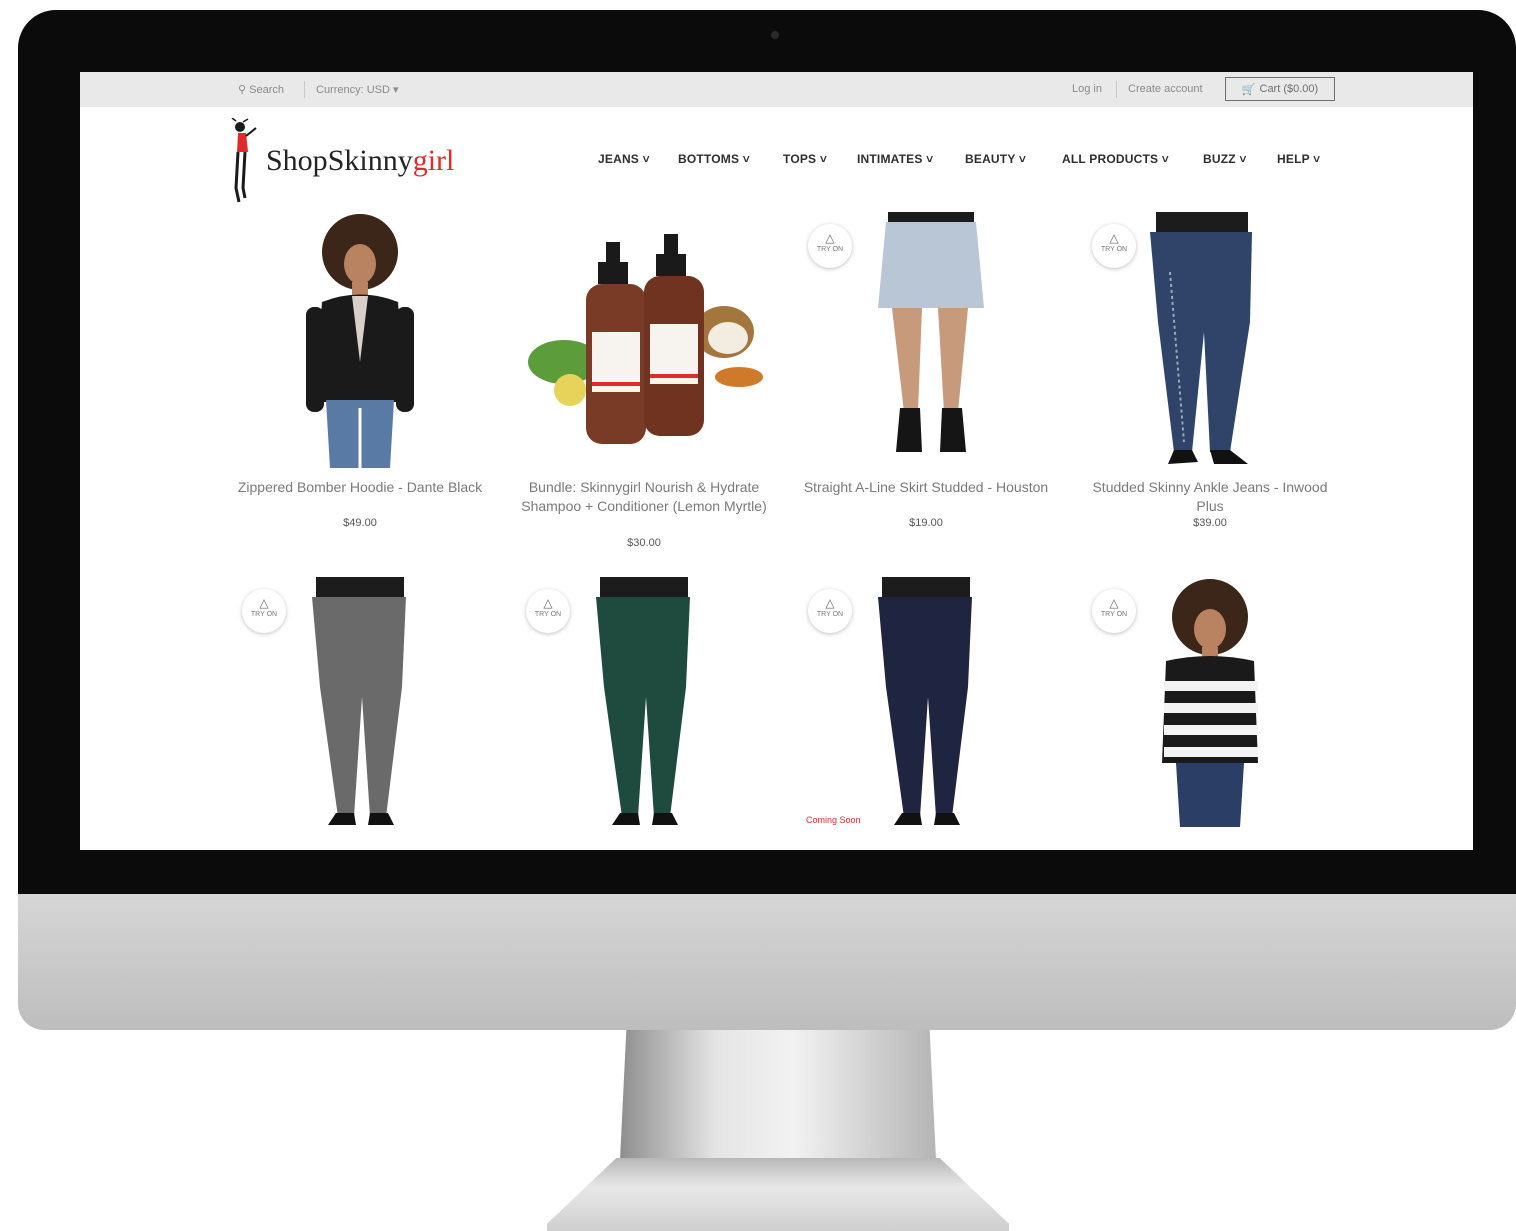 The image size is (1516, 1231). Describe the element at coordinates (242, 90) in the screenshot. I see `search-icon: ⚲` at that location.